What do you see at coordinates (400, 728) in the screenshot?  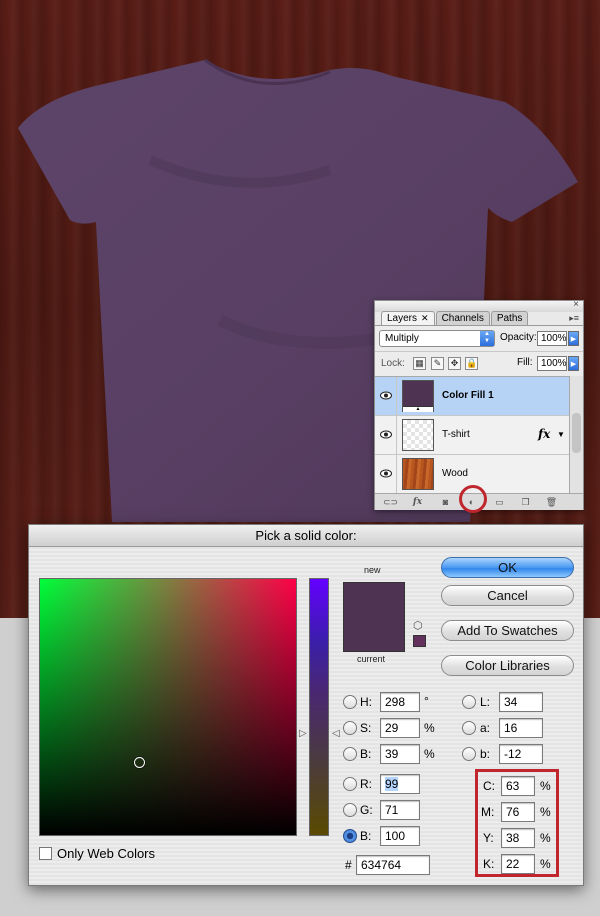 I see `saturation-input: 29` at bounding box center [400, 728].